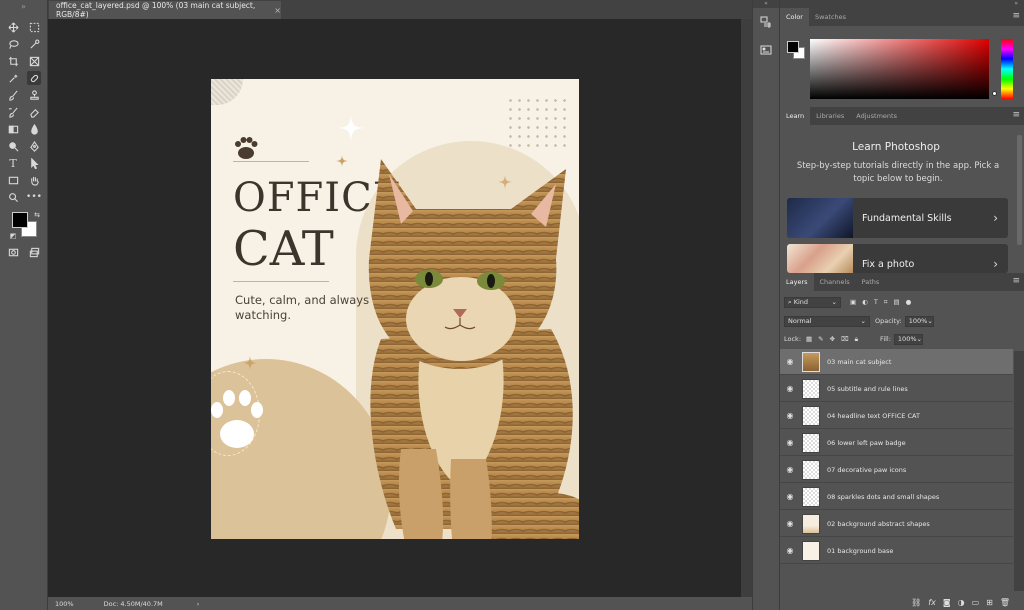  Describe the element at coordinates (13, 44) in the screenshot. I see `lasso-icon` at that location.